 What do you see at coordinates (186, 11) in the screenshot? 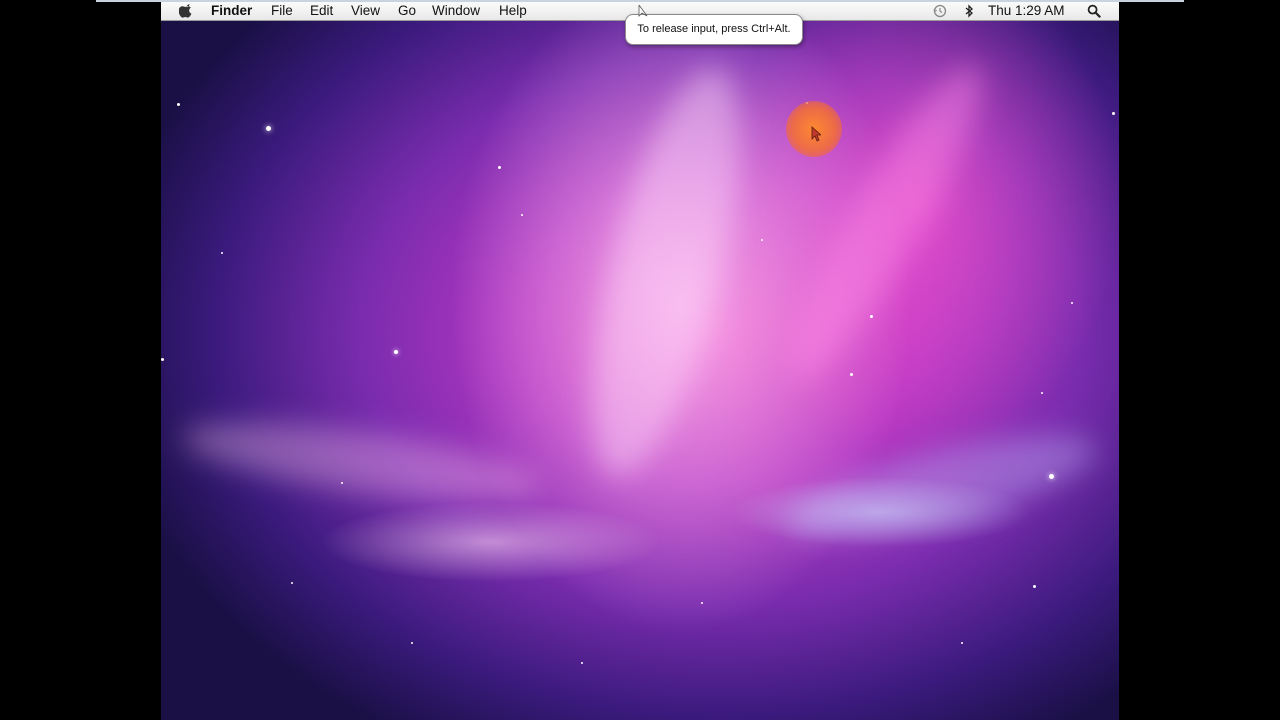
I see `apple-icon` at bounding box center [186, 11].